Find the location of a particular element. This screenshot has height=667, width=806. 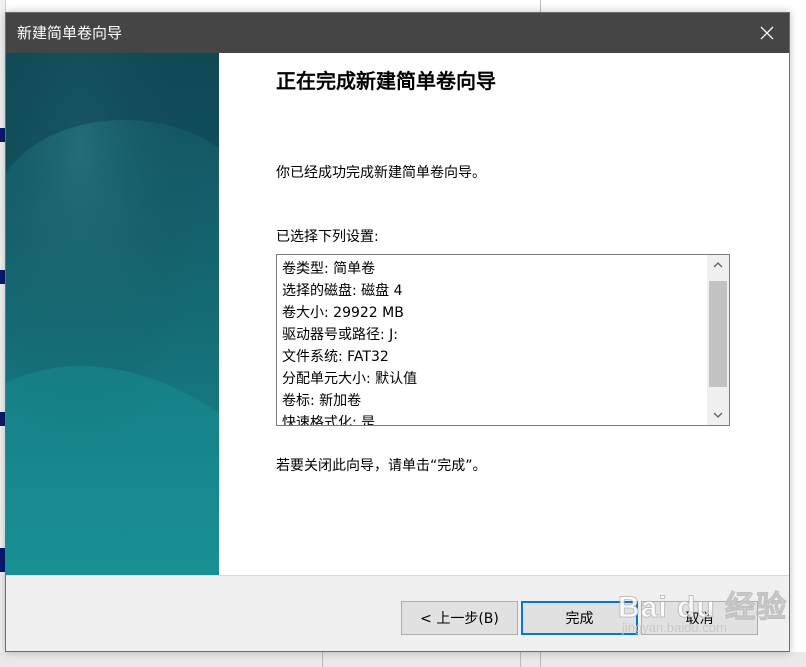

setting-item: 卷大小: 29922 MB is located at coordinates (343, 313).